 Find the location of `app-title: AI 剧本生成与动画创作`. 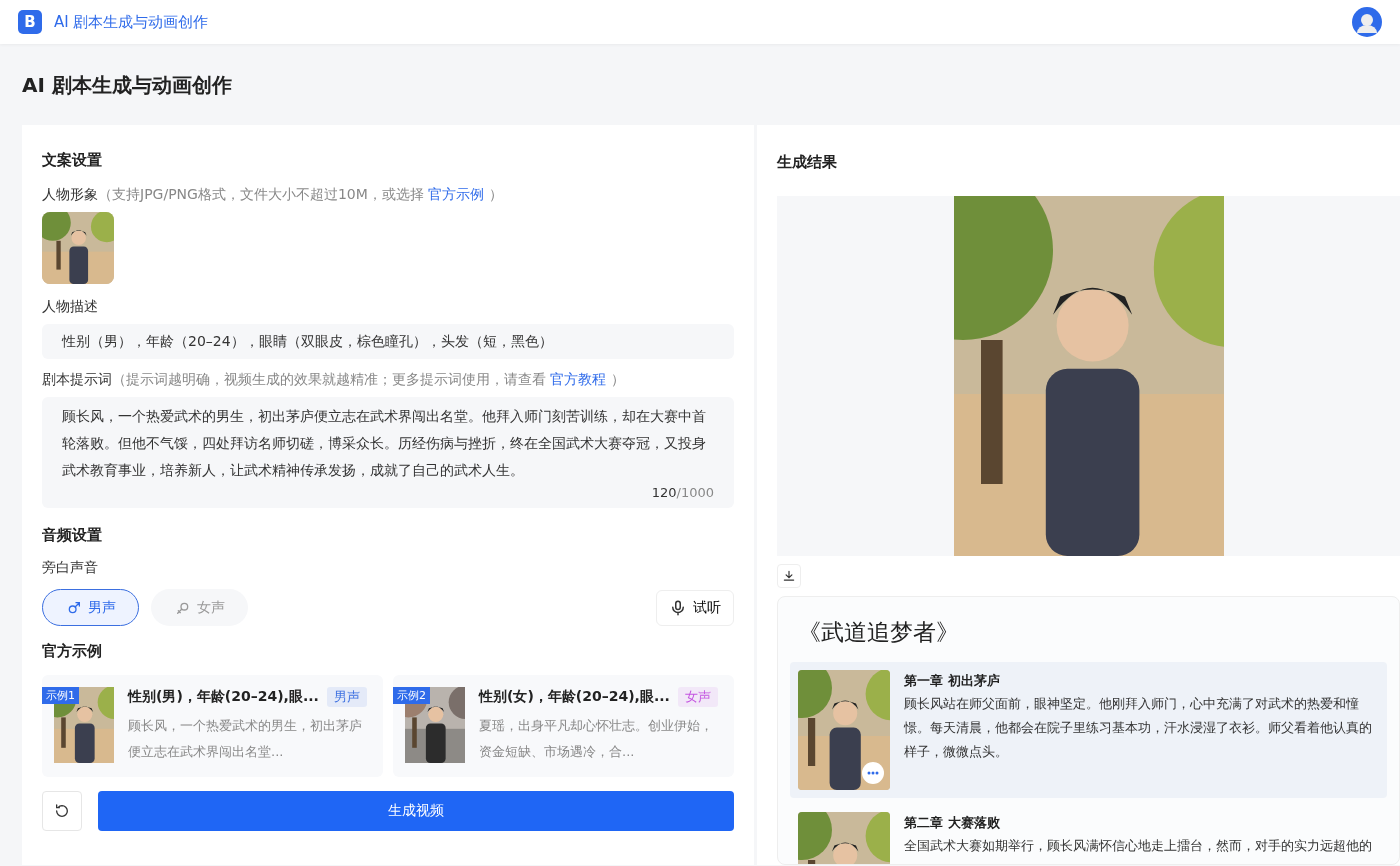

app-title: AI 剧本生成与动画创作 is located at coordinates (132, 22).